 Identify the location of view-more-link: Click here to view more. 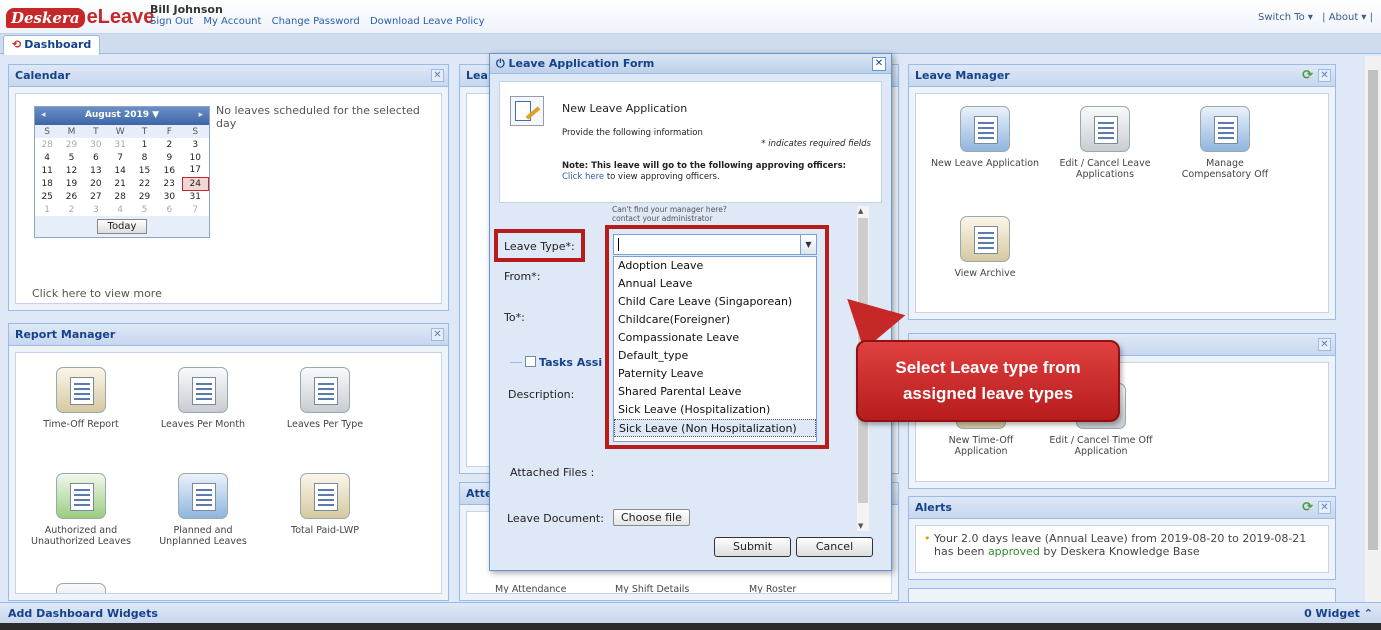
(97, 293).